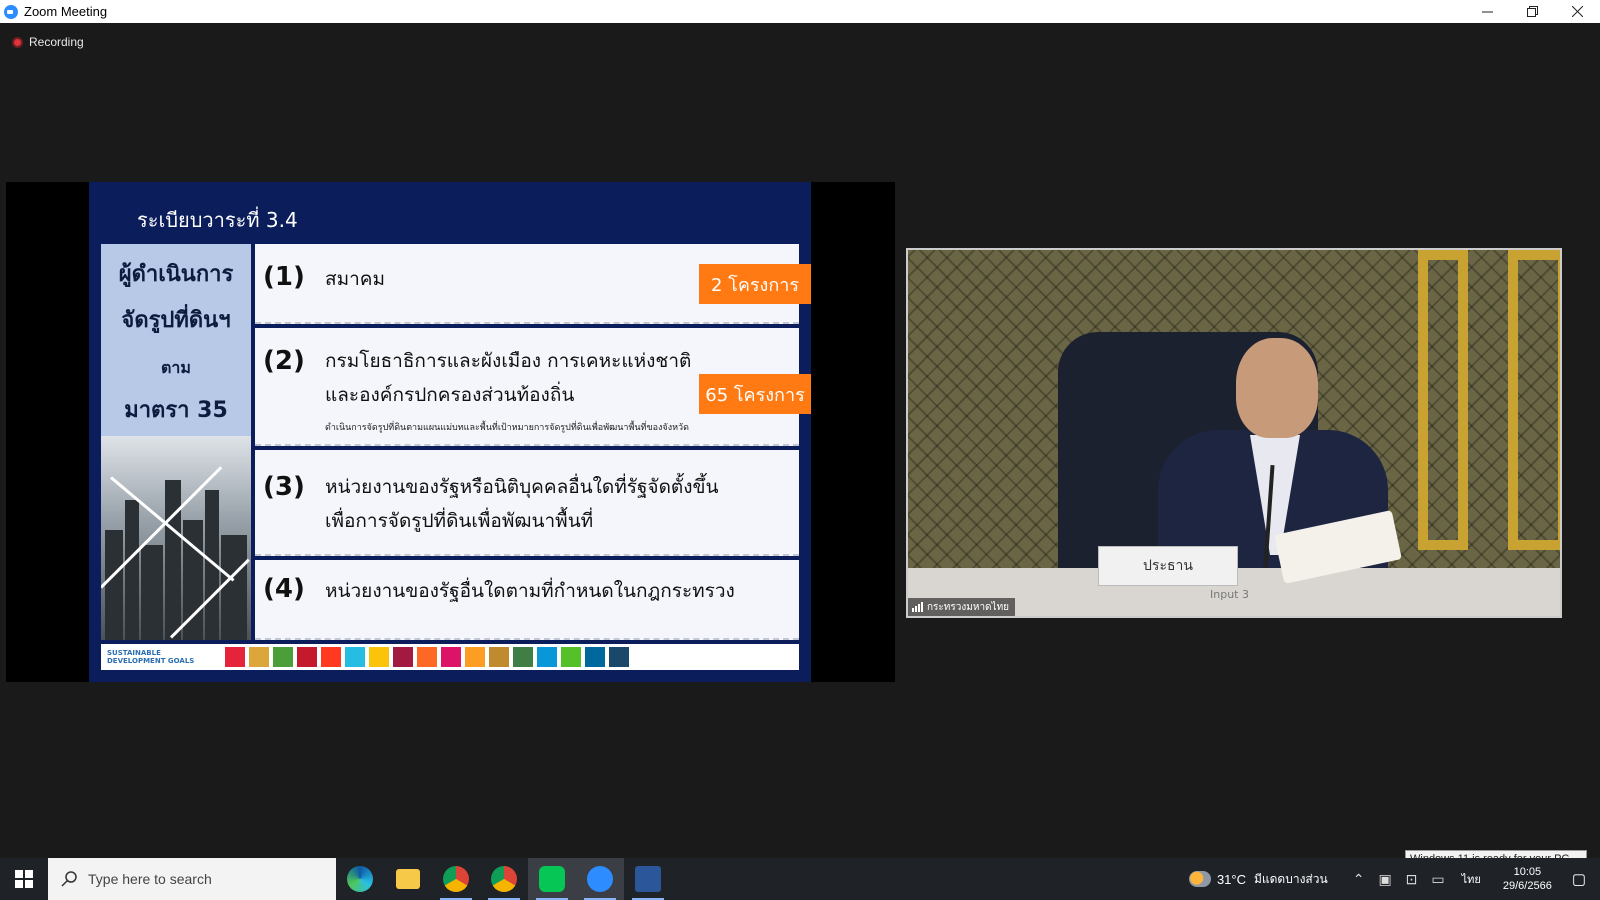  I want to click on taskbar-file-explorer, so click(408, 879).